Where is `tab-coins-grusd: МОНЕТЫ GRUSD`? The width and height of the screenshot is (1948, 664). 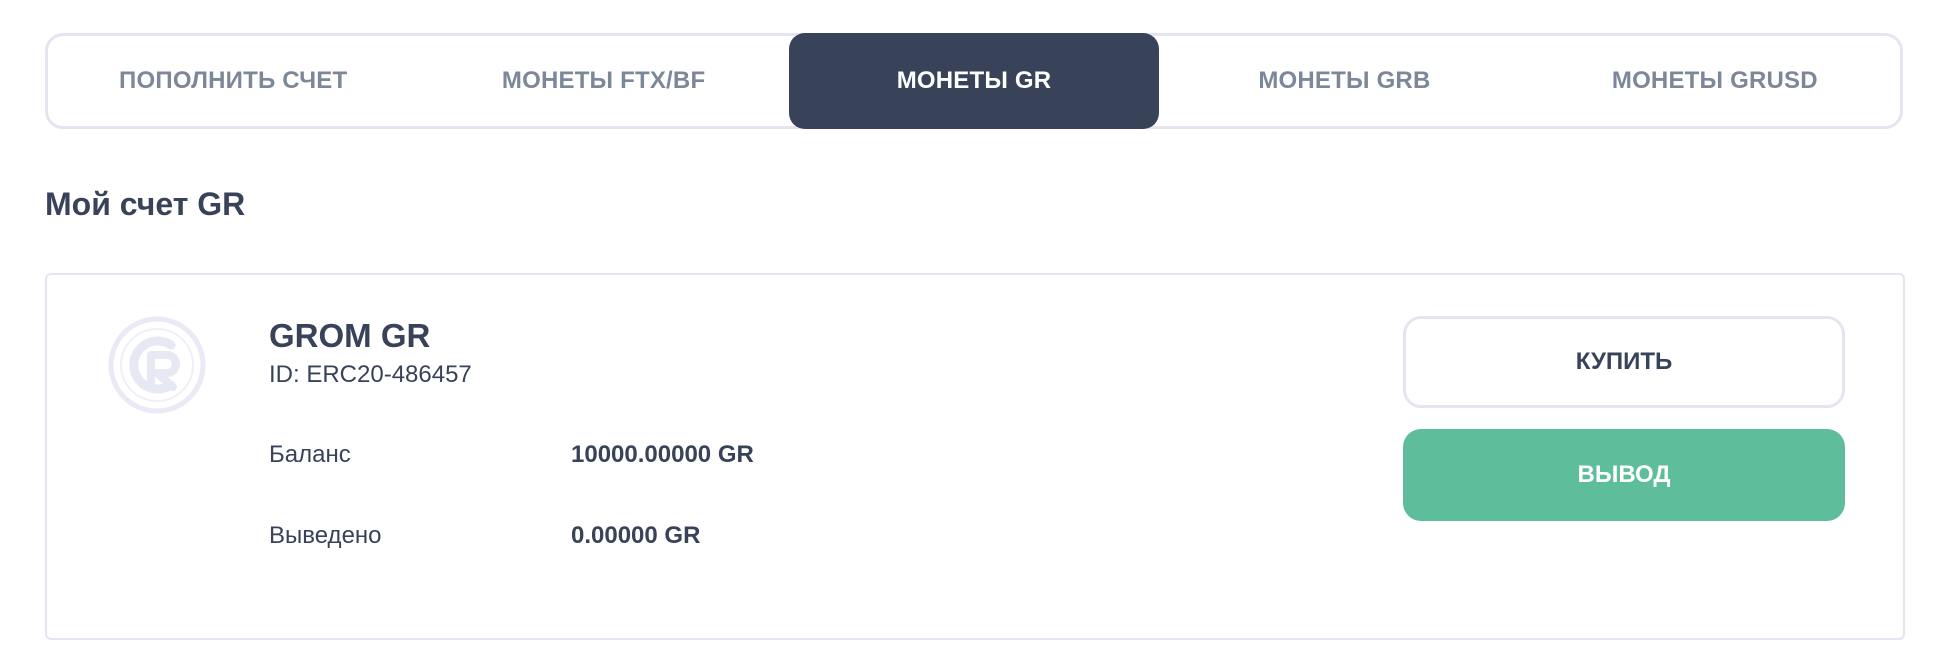 tab-coins-grusd: МОНЕТЫ GRUSD is located at coordinates (1715, 81).